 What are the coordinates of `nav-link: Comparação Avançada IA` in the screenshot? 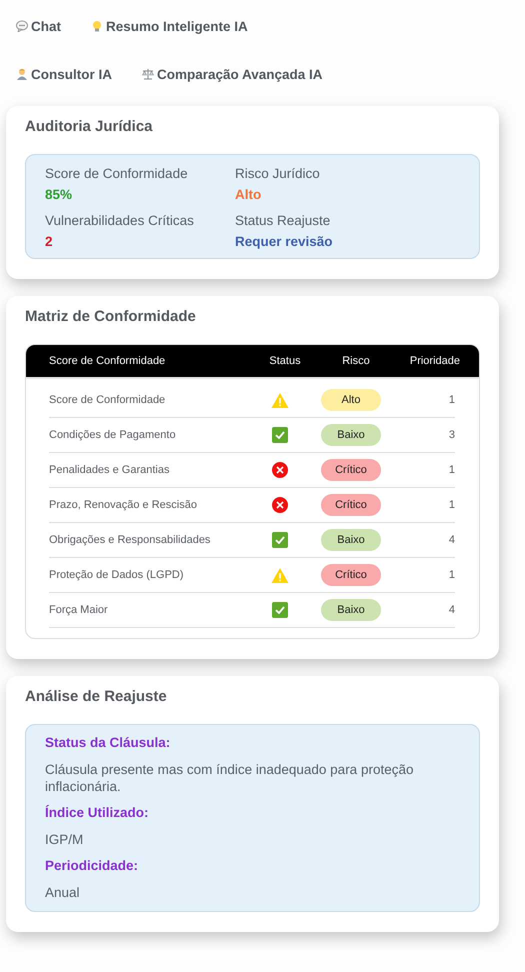 It's located at (232, 74).